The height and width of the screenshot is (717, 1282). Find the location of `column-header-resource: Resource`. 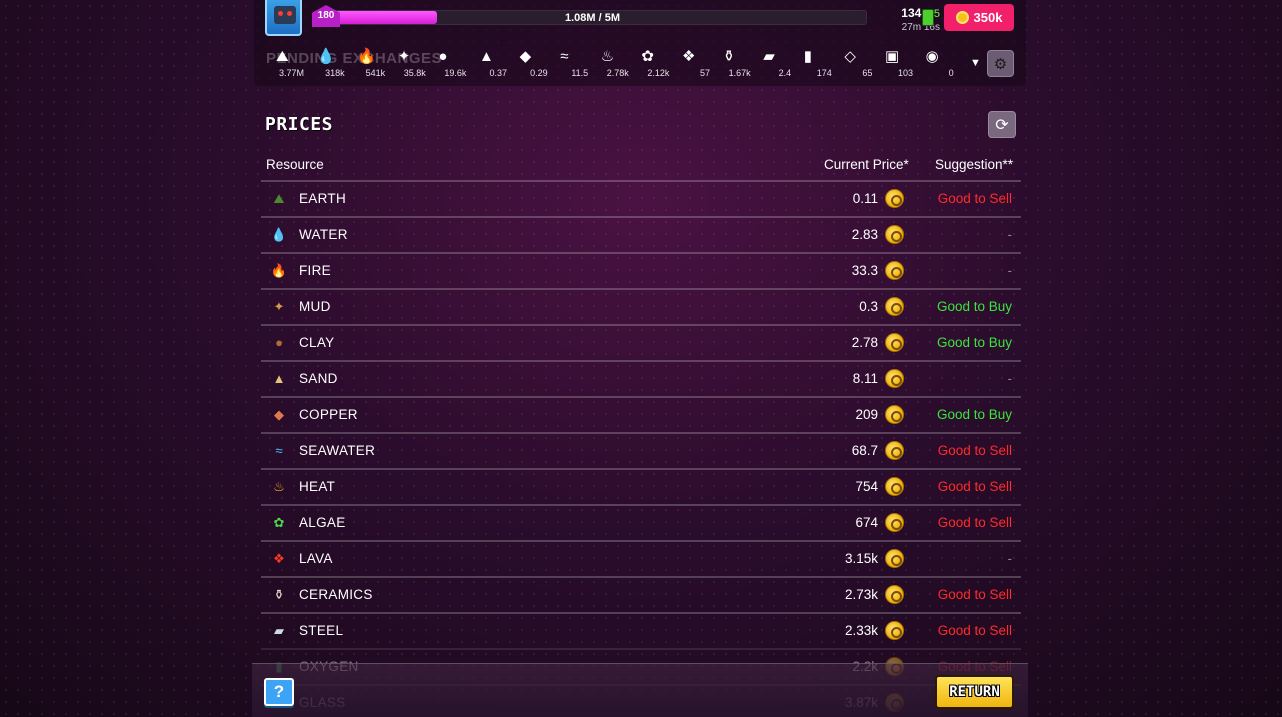

column-header-resource: Resource is located at coordinates (295, 164).